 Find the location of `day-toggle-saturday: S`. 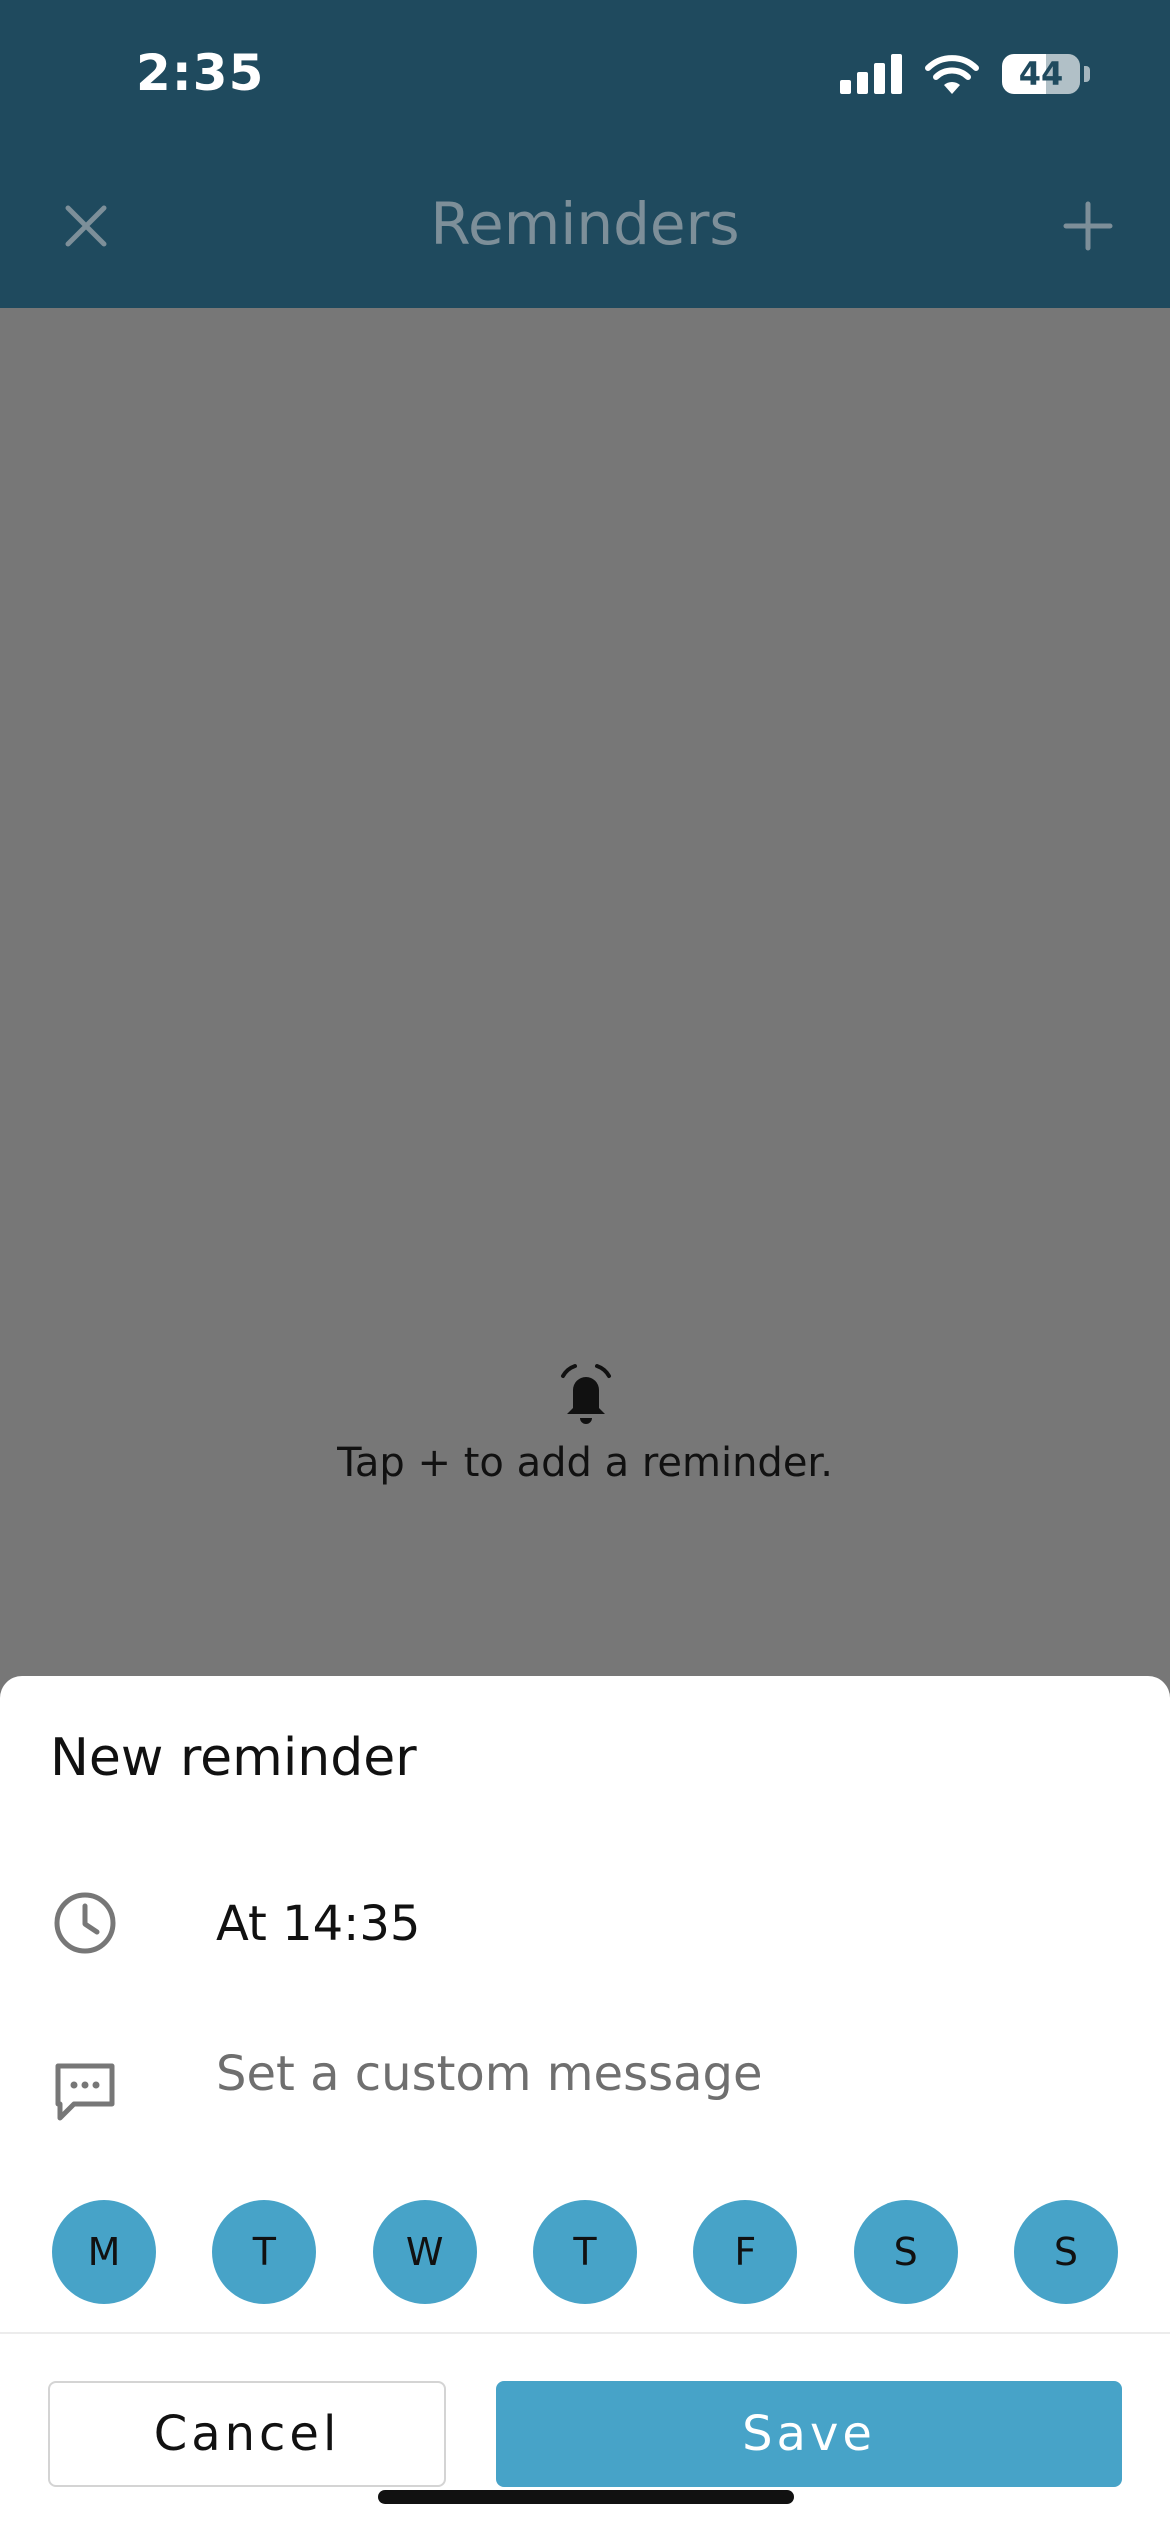

day-toggle-saturday: S is located at coordinates (905, 2252).